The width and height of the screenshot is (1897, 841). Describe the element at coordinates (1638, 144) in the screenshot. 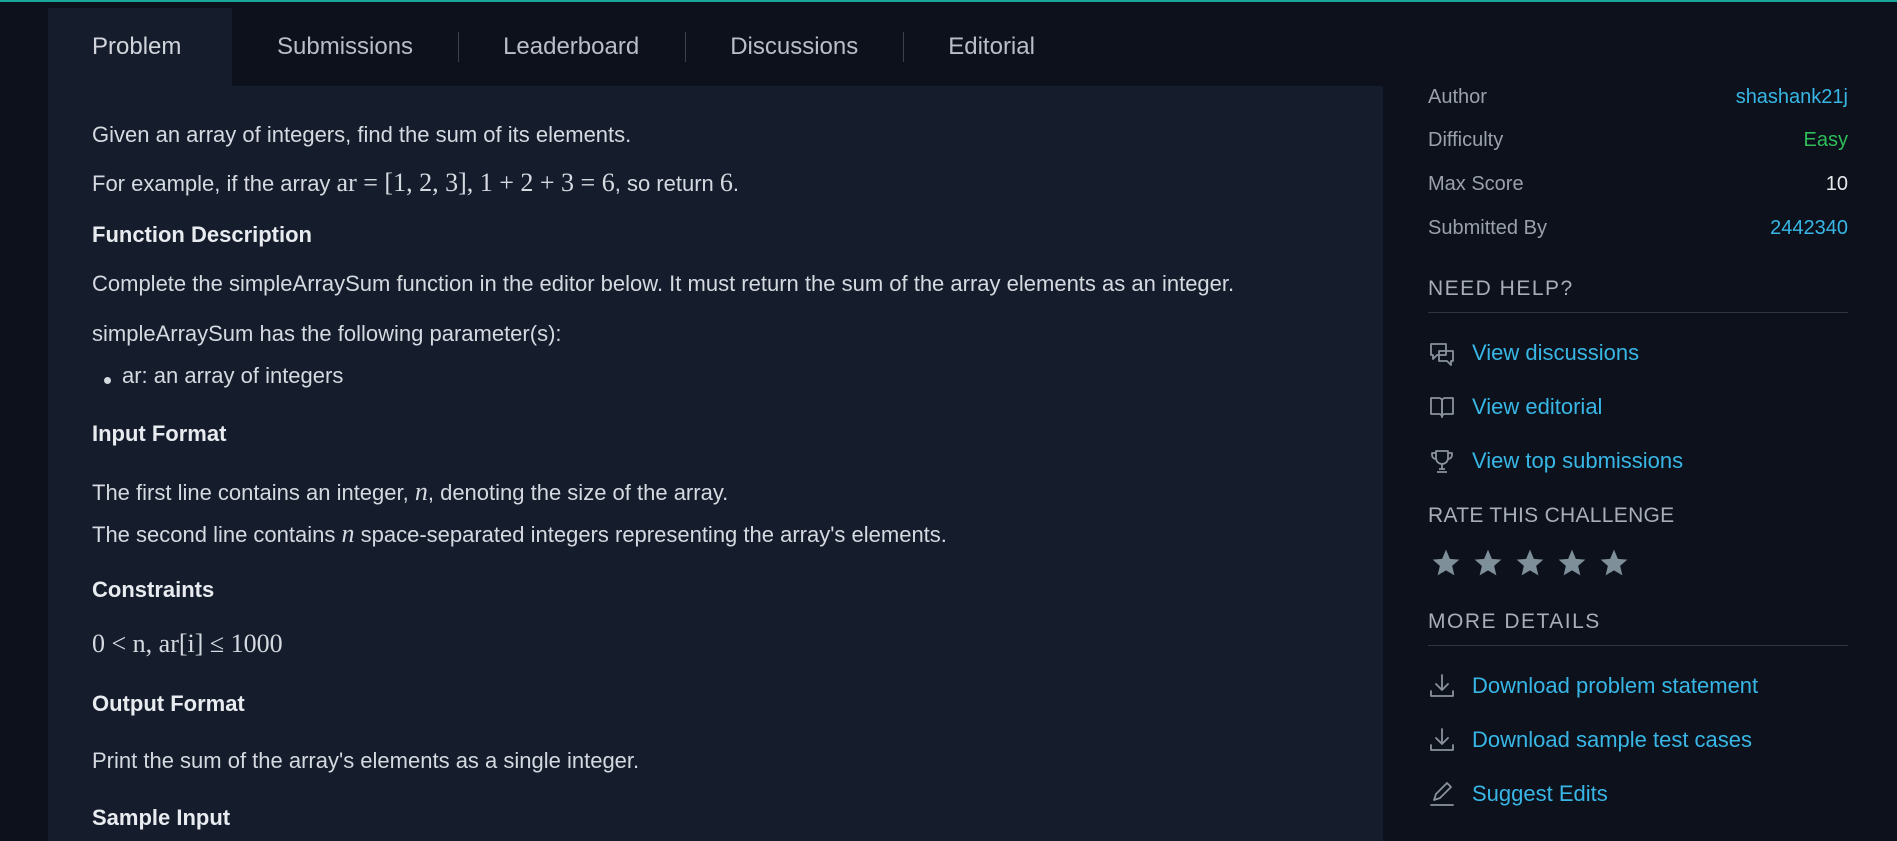

I see `difficulty-row: Difficulty Easy` at that location.